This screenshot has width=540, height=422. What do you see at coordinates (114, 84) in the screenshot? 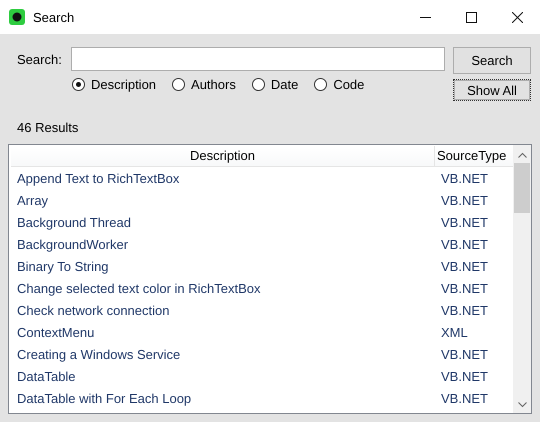
I see `filter-radio: Description` at bounding box center [114, 84].